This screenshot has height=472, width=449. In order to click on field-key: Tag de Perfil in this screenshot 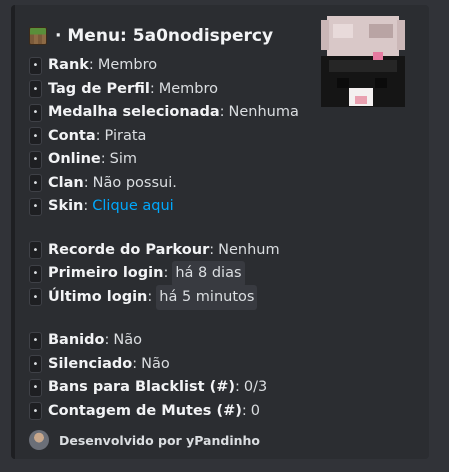, I will do `click(99, 88)`.